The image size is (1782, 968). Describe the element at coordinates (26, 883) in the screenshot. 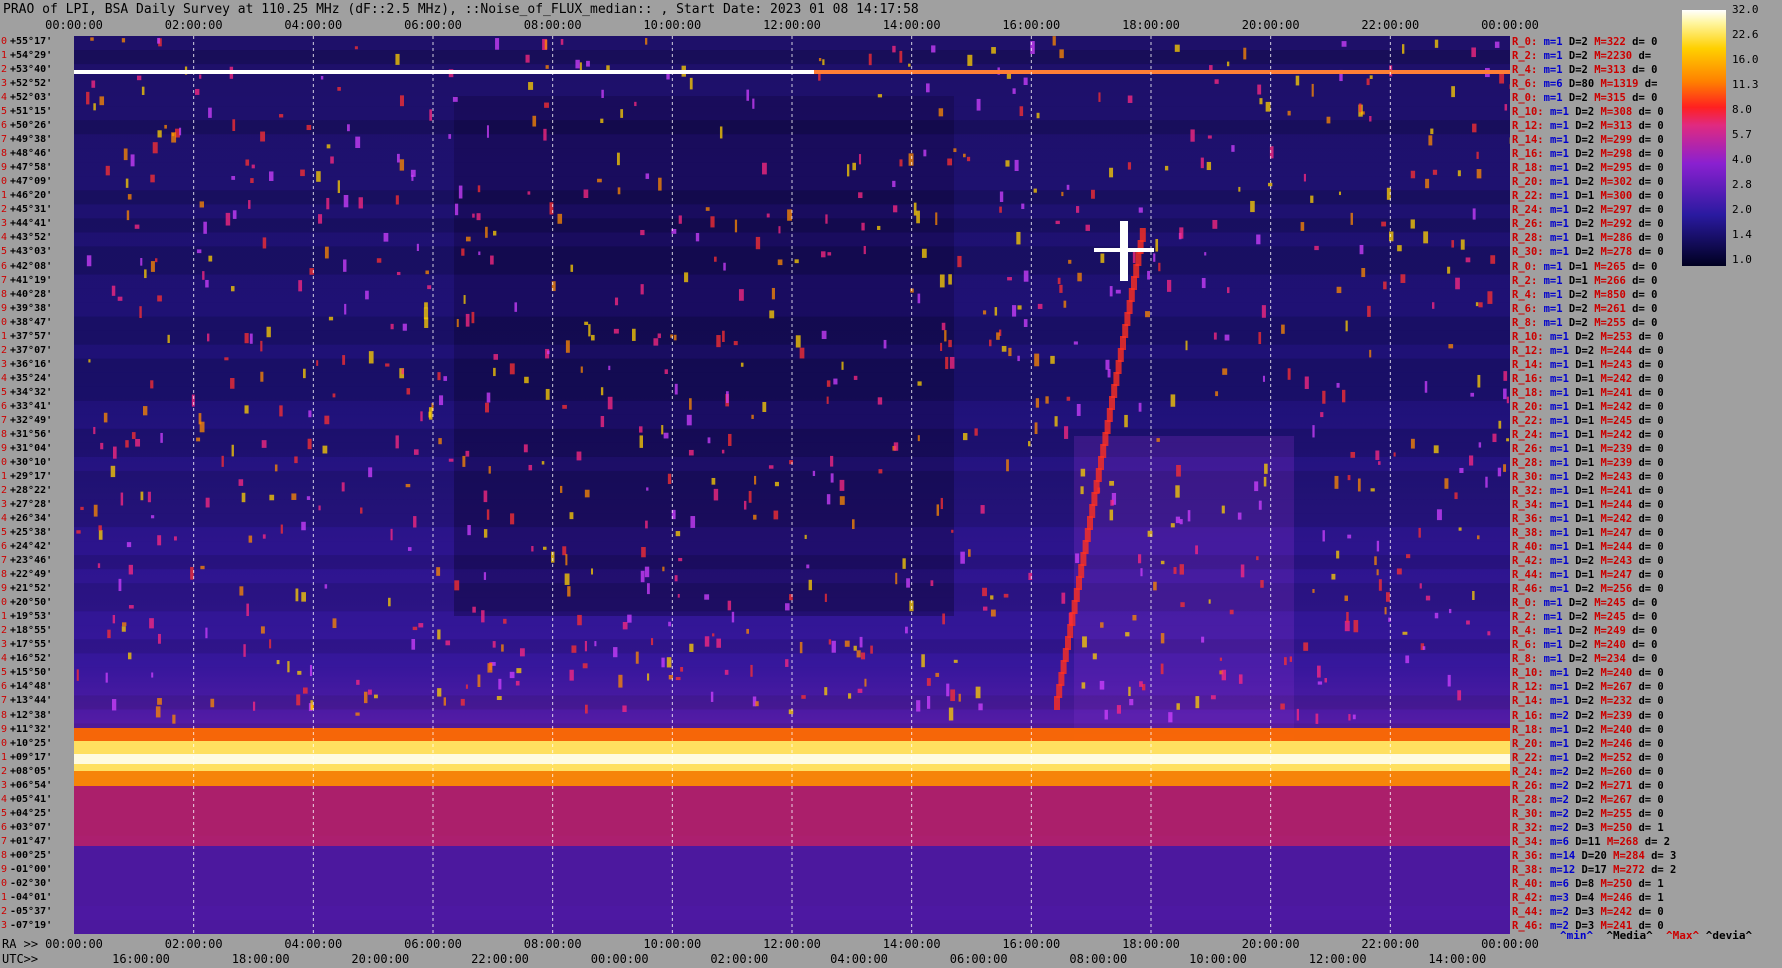

I see `declination-label: 0 -02°30'` at that location.